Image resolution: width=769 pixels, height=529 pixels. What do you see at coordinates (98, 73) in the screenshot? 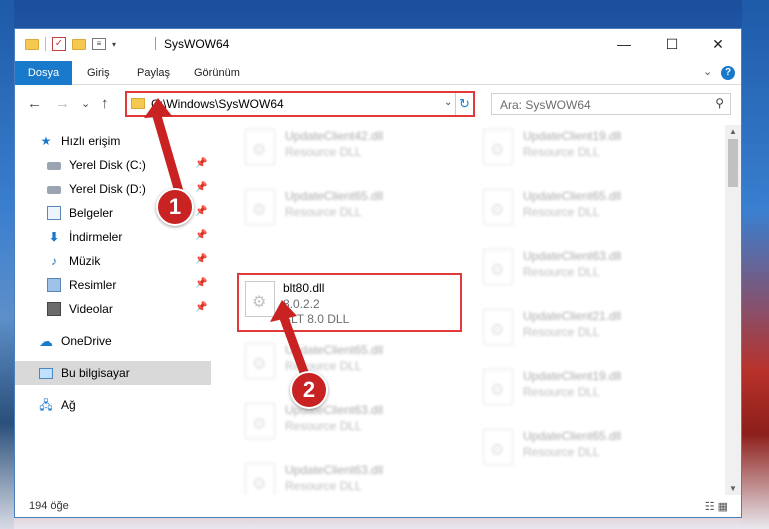
I see `tab-giris: Giriş` at bounding box center [98, 73].